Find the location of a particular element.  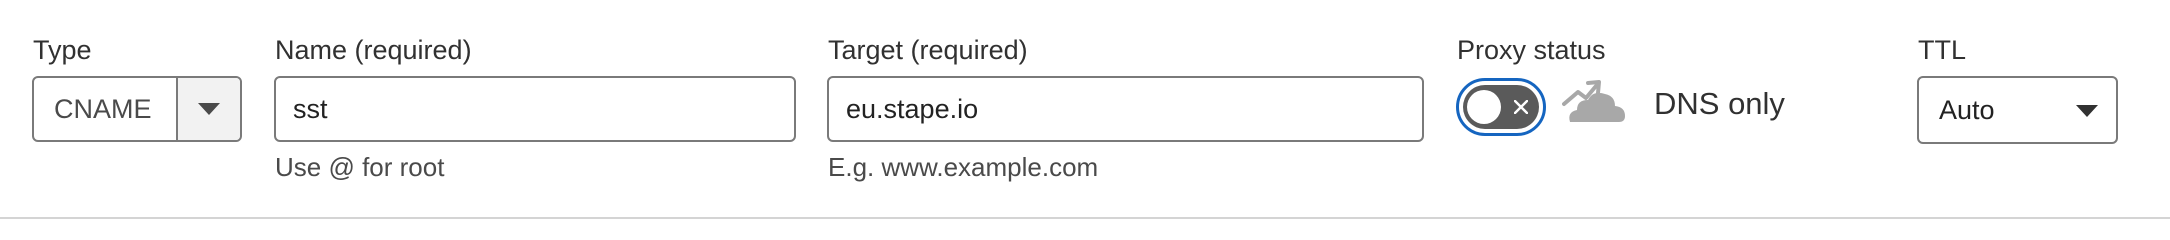

proxy-state-text: DNS only is located at coordinates (1719, 103).